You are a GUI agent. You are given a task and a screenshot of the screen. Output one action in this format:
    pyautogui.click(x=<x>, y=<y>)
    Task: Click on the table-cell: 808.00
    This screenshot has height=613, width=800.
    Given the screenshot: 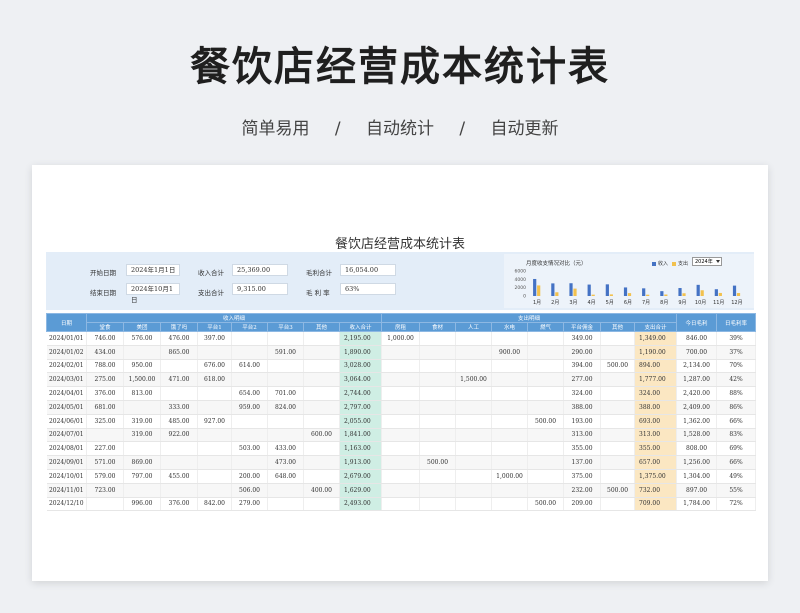 What is the action you would take?
    pyautogui.click(x=697, y=449)
    